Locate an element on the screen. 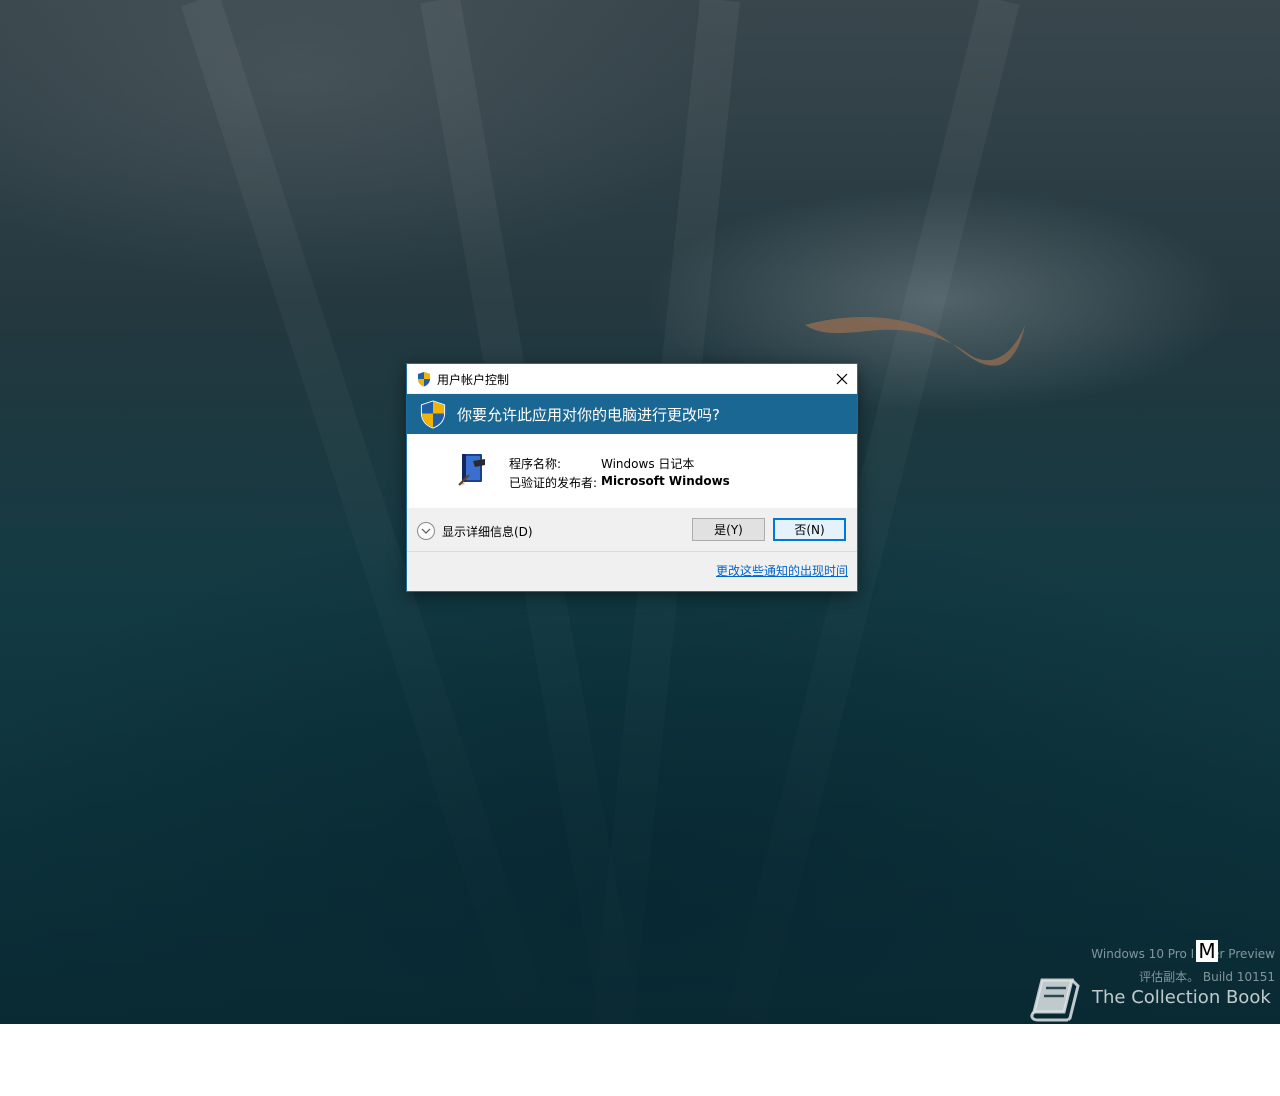 This screenshot has height=1096, width=1280. dialog-title: 用户帐户控制 is located at coordinates (473, 380).